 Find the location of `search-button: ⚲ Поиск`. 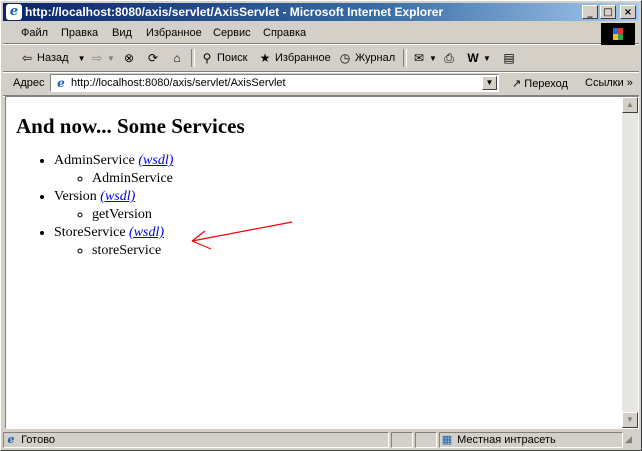

search-button: ⚲ Поиск is located at coordinates (223, 58).